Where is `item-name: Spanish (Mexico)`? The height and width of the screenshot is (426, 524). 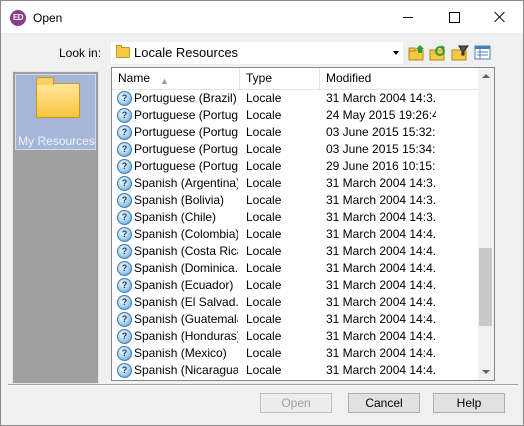
item-name: Spanish (Mexico) is located at coordinates (180, 353).